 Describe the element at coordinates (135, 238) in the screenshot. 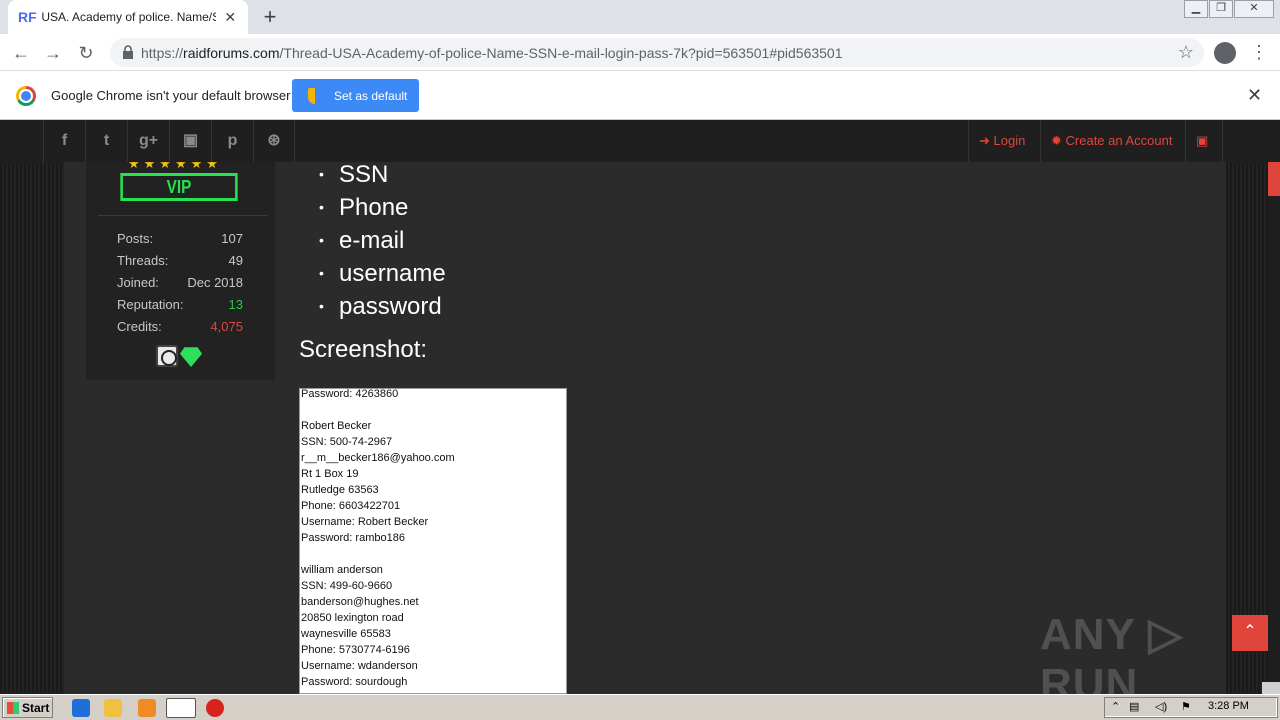

I see `stat-label: Posts:` at that location.